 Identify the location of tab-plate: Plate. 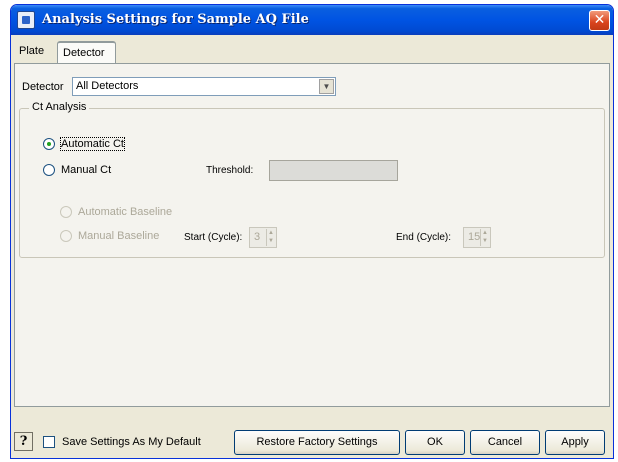
(35, 52).